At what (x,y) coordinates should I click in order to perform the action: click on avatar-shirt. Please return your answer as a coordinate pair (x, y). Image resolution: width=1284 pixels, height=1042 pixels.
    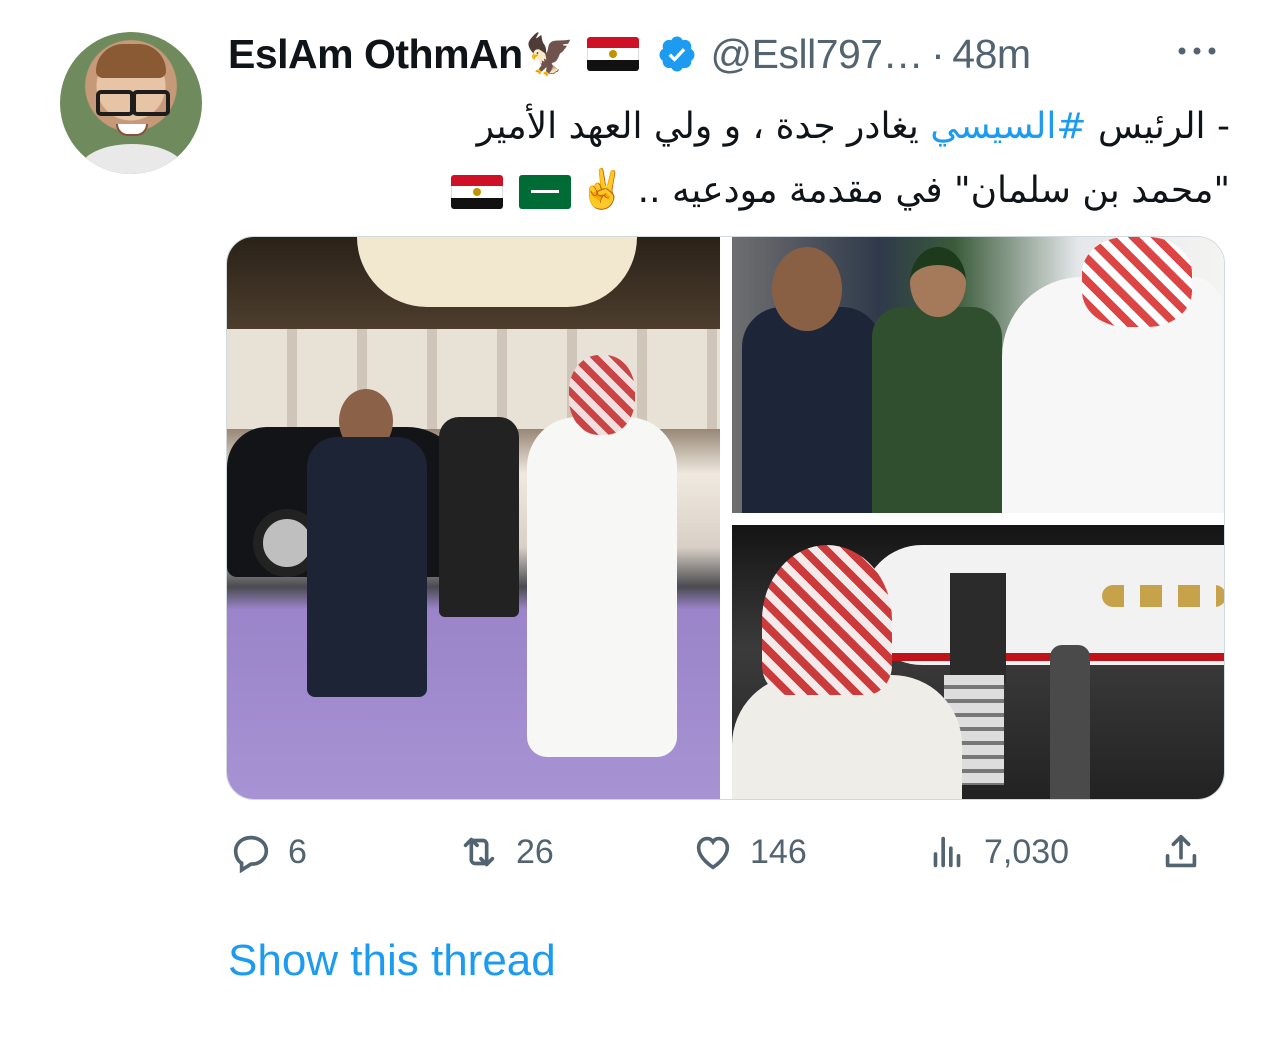
    Looking at the image, I should click on (132, 159).